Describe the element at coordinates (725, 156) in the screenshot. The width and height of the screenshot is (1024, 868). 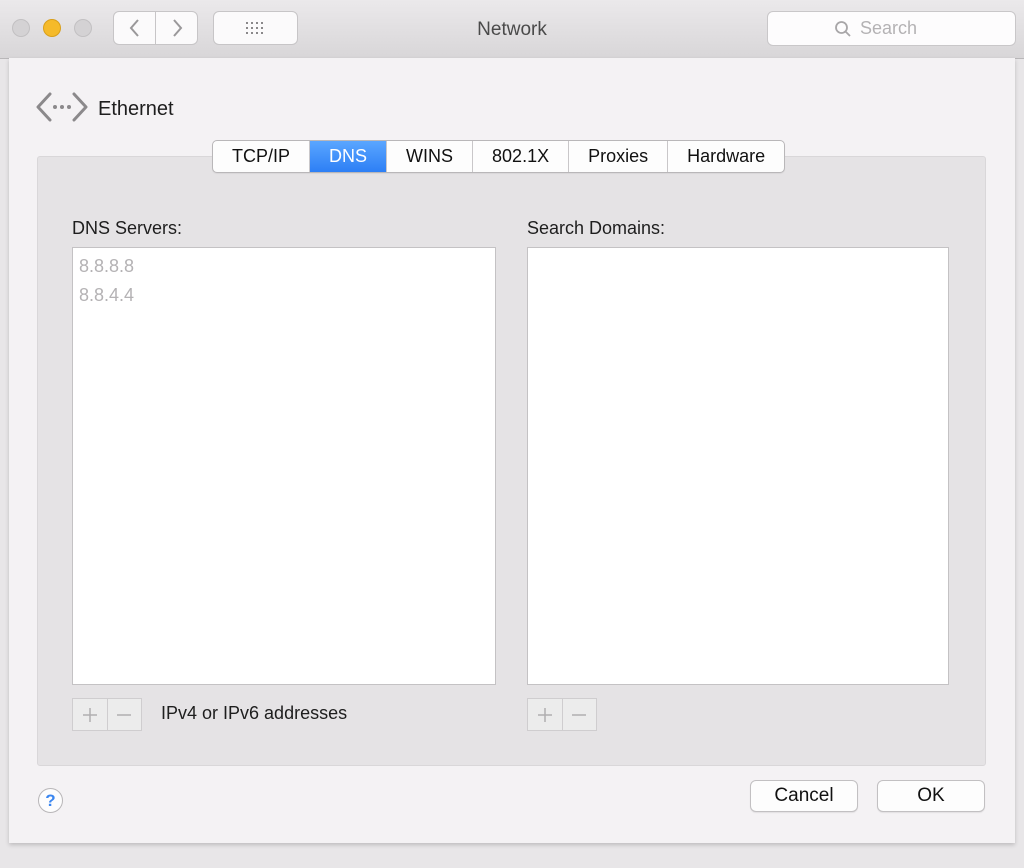
I see `tab-hardware: Hardware` at that location.